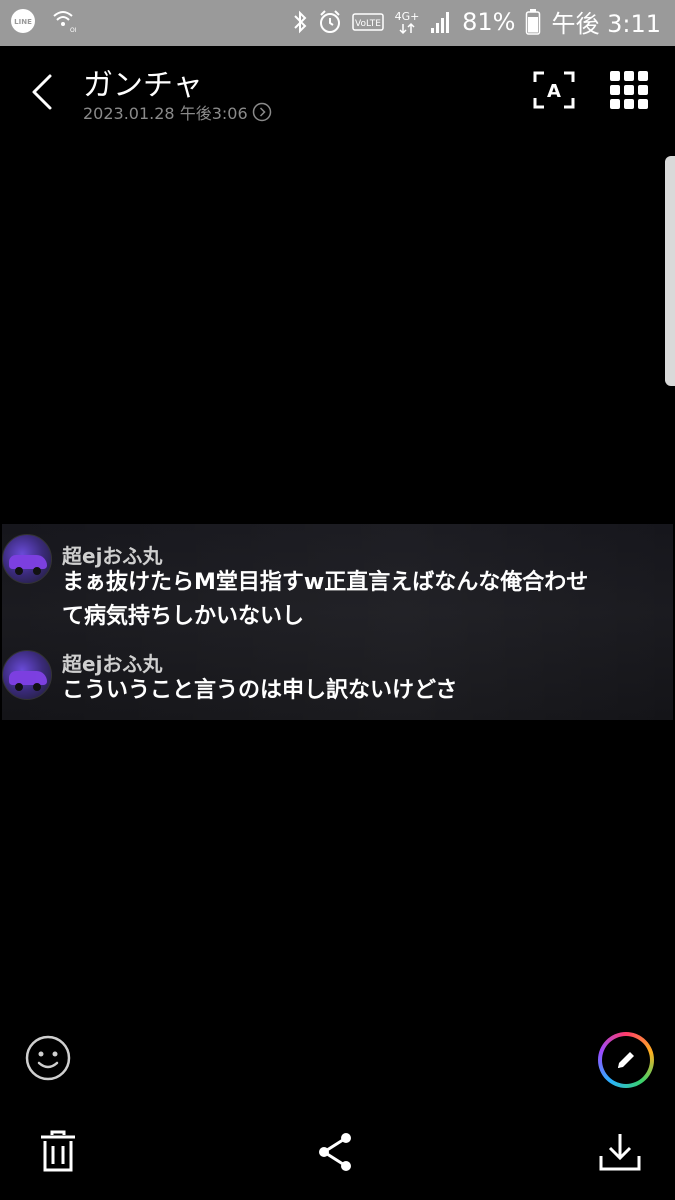 The image size is (675, 1200). I want to click on status-time: 午後 3:11, so click(606, 24).